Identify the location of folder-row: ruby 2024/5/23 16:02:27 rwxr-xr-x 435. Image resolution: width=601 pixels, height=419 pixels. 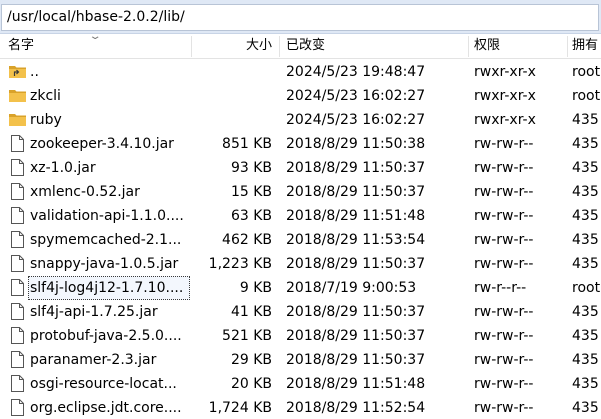
(300, 120).